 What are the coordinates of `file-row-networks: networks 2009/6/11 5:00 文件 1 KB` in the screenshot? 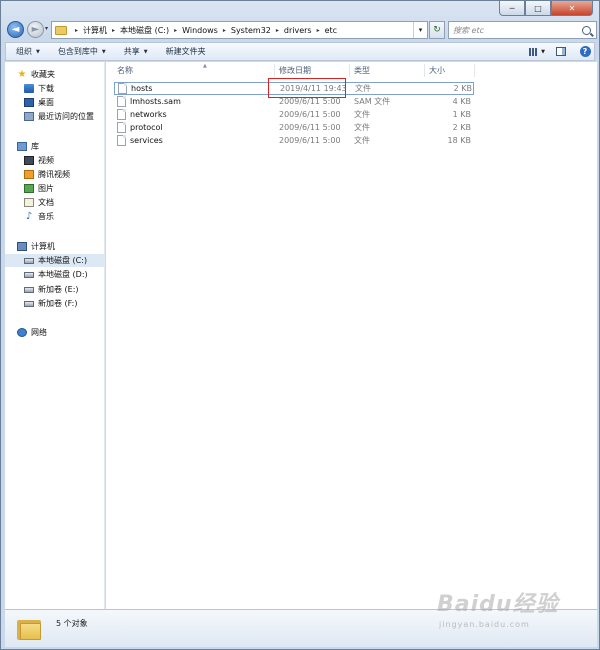 It's located at (294, 114).